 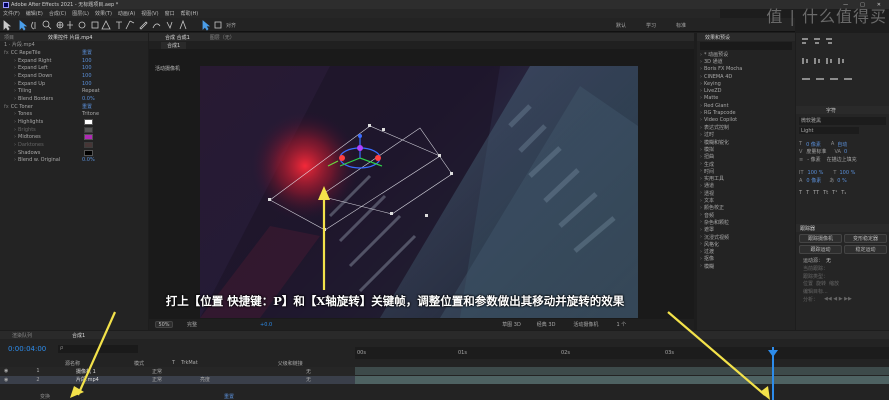 What do you see at coordinates (747, 128) in the screenshot?
I see `effect-category-item: › 表达式控制` at bounding box center [747, 128].